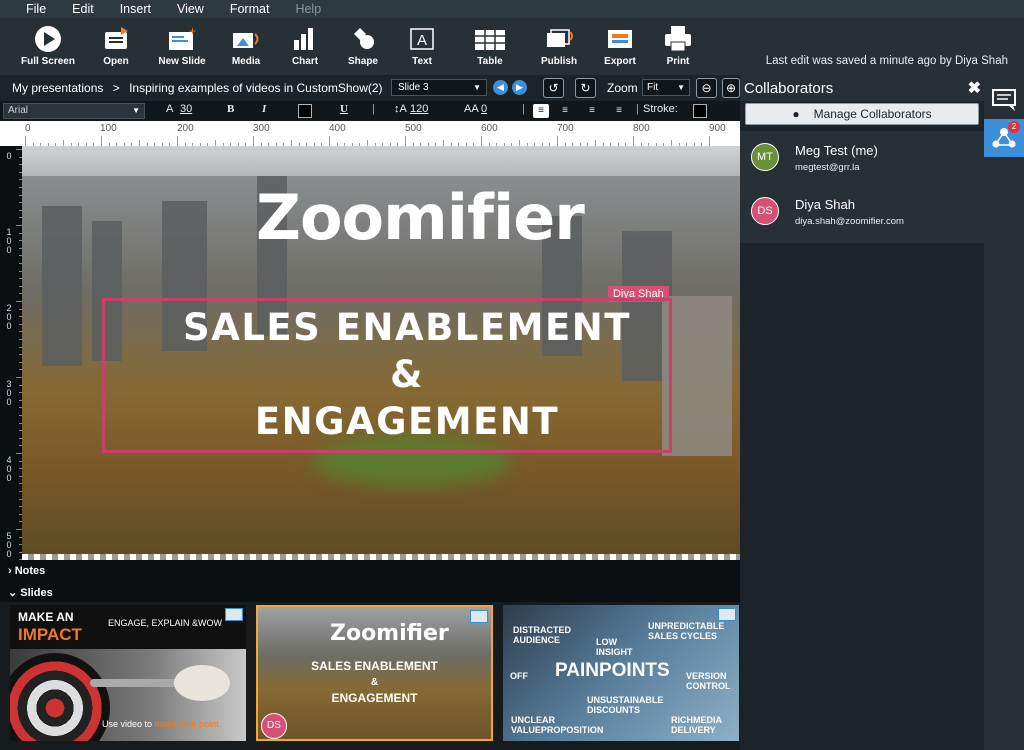  I want to click on table-button: Table, so click(490, 45).